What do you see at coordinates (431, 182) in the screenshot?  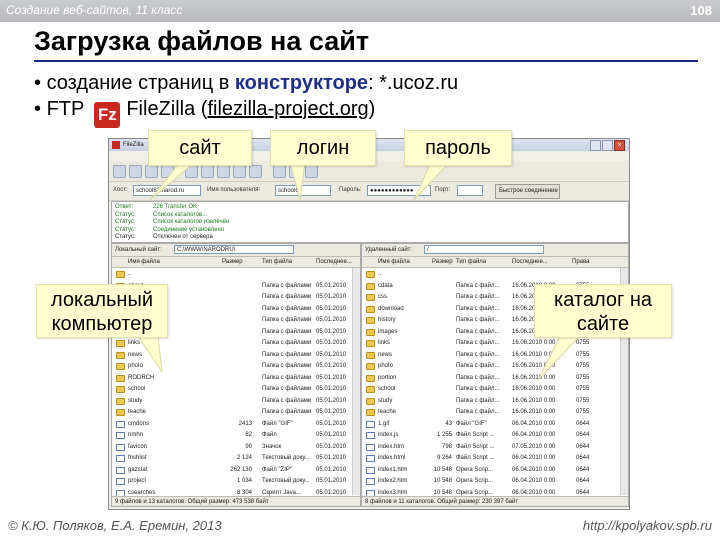 I see `password-callout-tail` at bounding box center [431, 182].